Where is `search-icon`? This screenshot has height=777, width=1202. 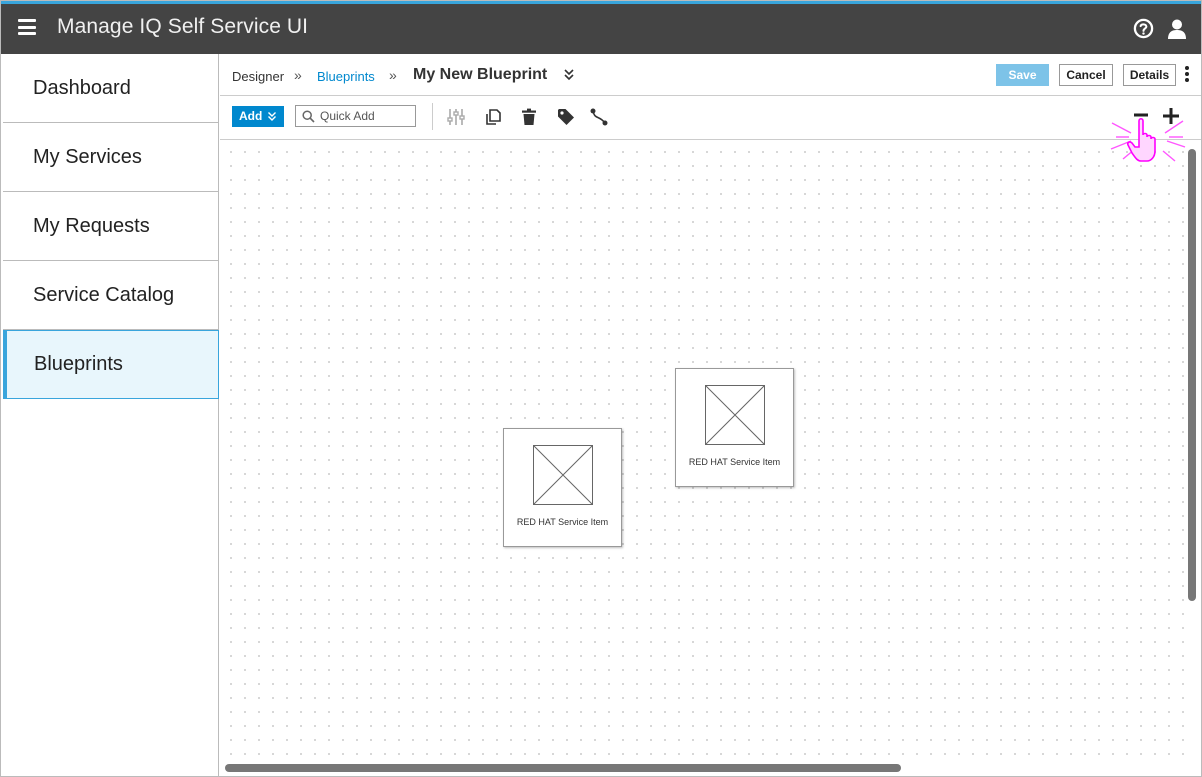 search-icon is located at coordinates (308, 116).